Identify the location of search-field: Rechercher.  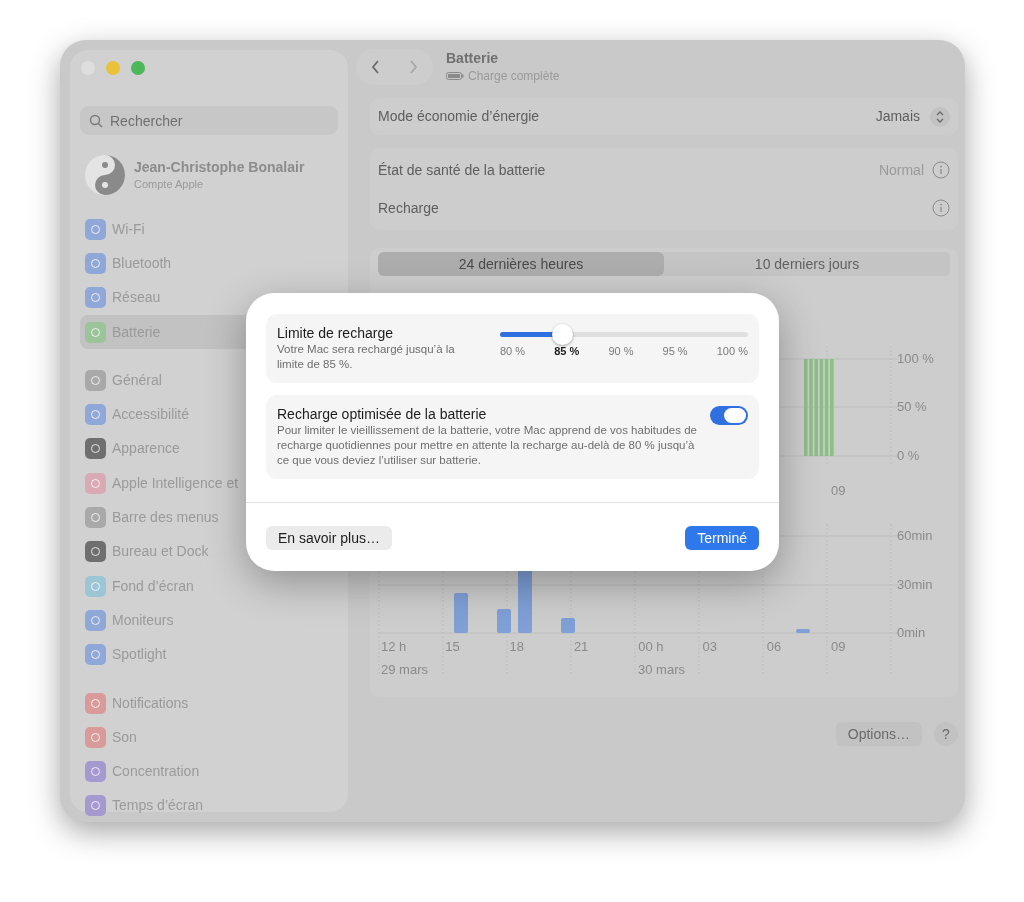
(209, 120).